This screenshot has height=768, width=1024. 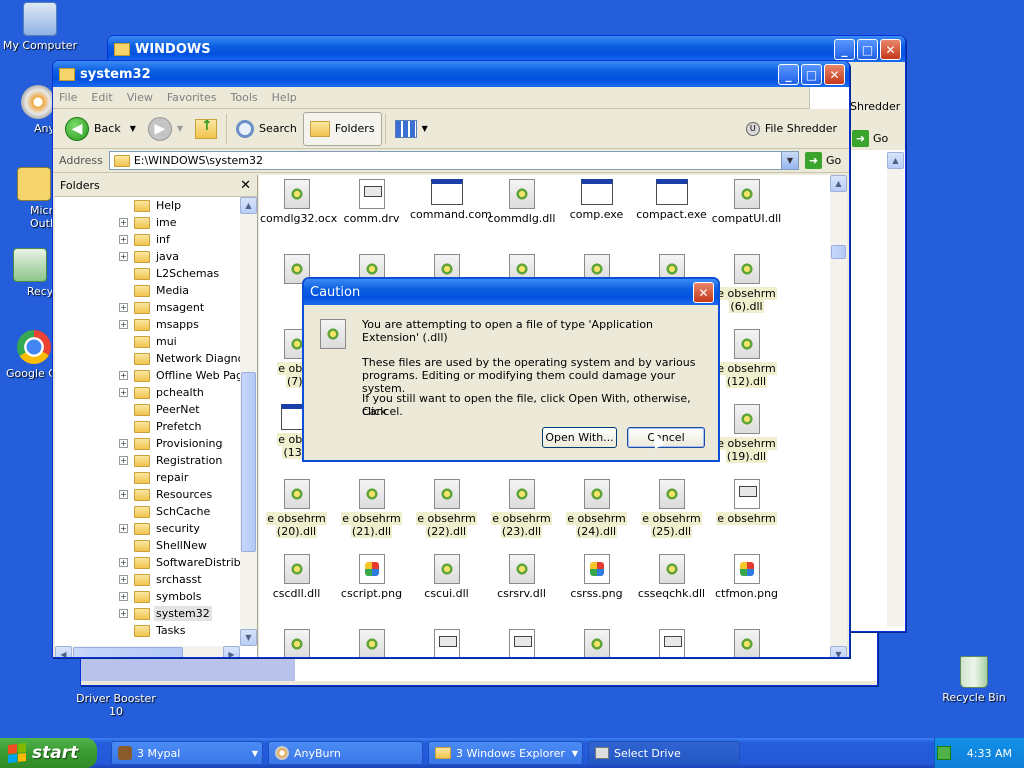 What do you see at coordinates (596, 508) in the screenshot?
I see `file-item: e obsehrm (24).dll` at bounding box center [596, 508].